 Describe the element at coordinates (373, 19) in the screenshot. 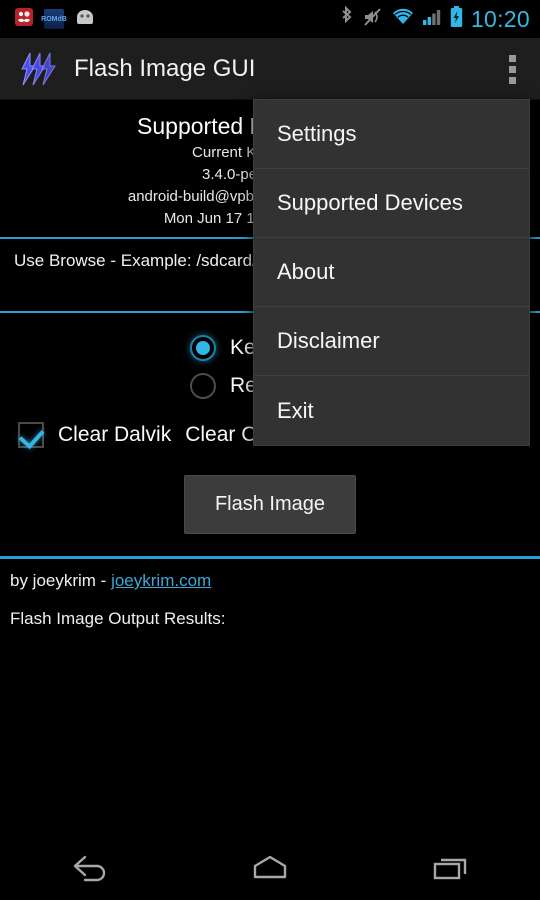

I see `volume-muted-icon` at that location.